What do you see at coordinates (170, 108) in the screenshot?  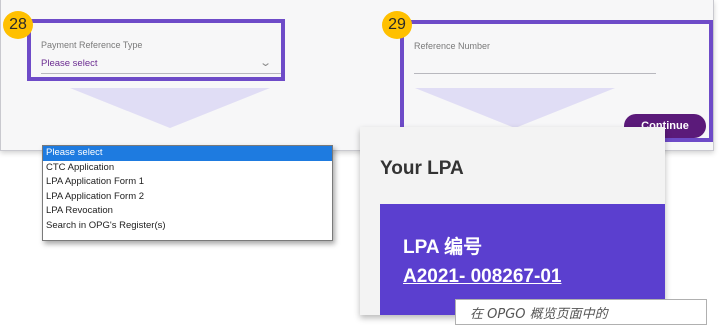 I see `callout-funnel-left` at bounding box center [170, 108].